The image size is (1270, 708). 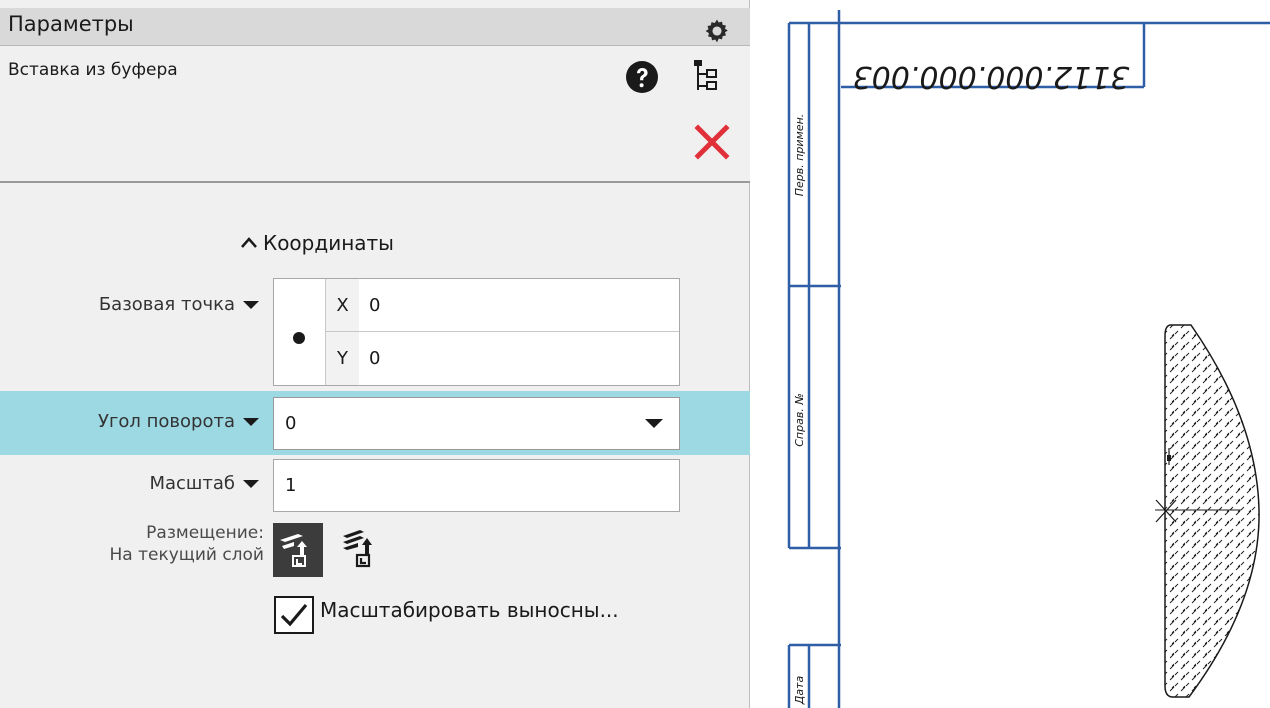 What do you see at coordinates (705, 76) in the screenshot?
I see `tree-icon` at bounding box center [705, 76].